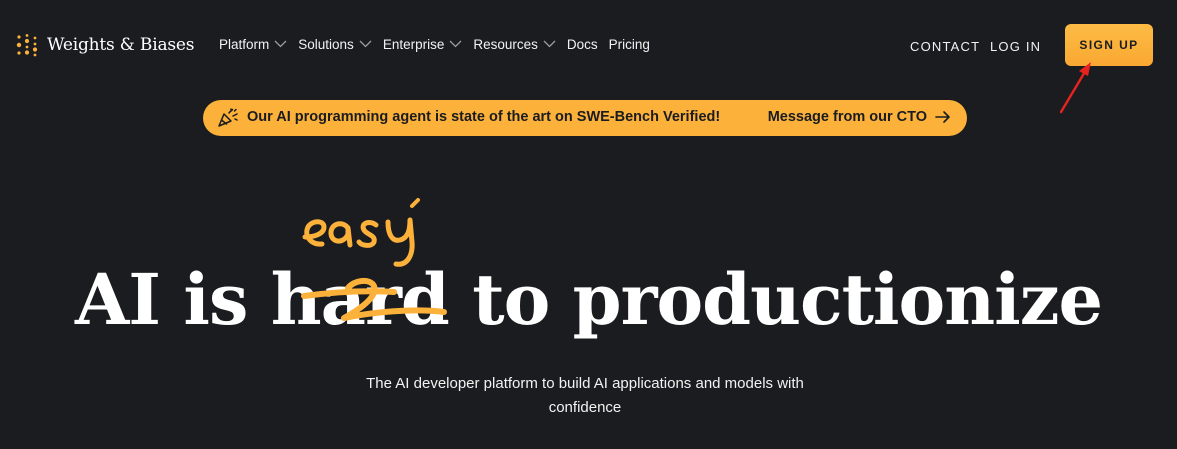  Describe the element at coordinates (172, 299) in the screenshot. I see `headline-prefix: AI is` at that location.